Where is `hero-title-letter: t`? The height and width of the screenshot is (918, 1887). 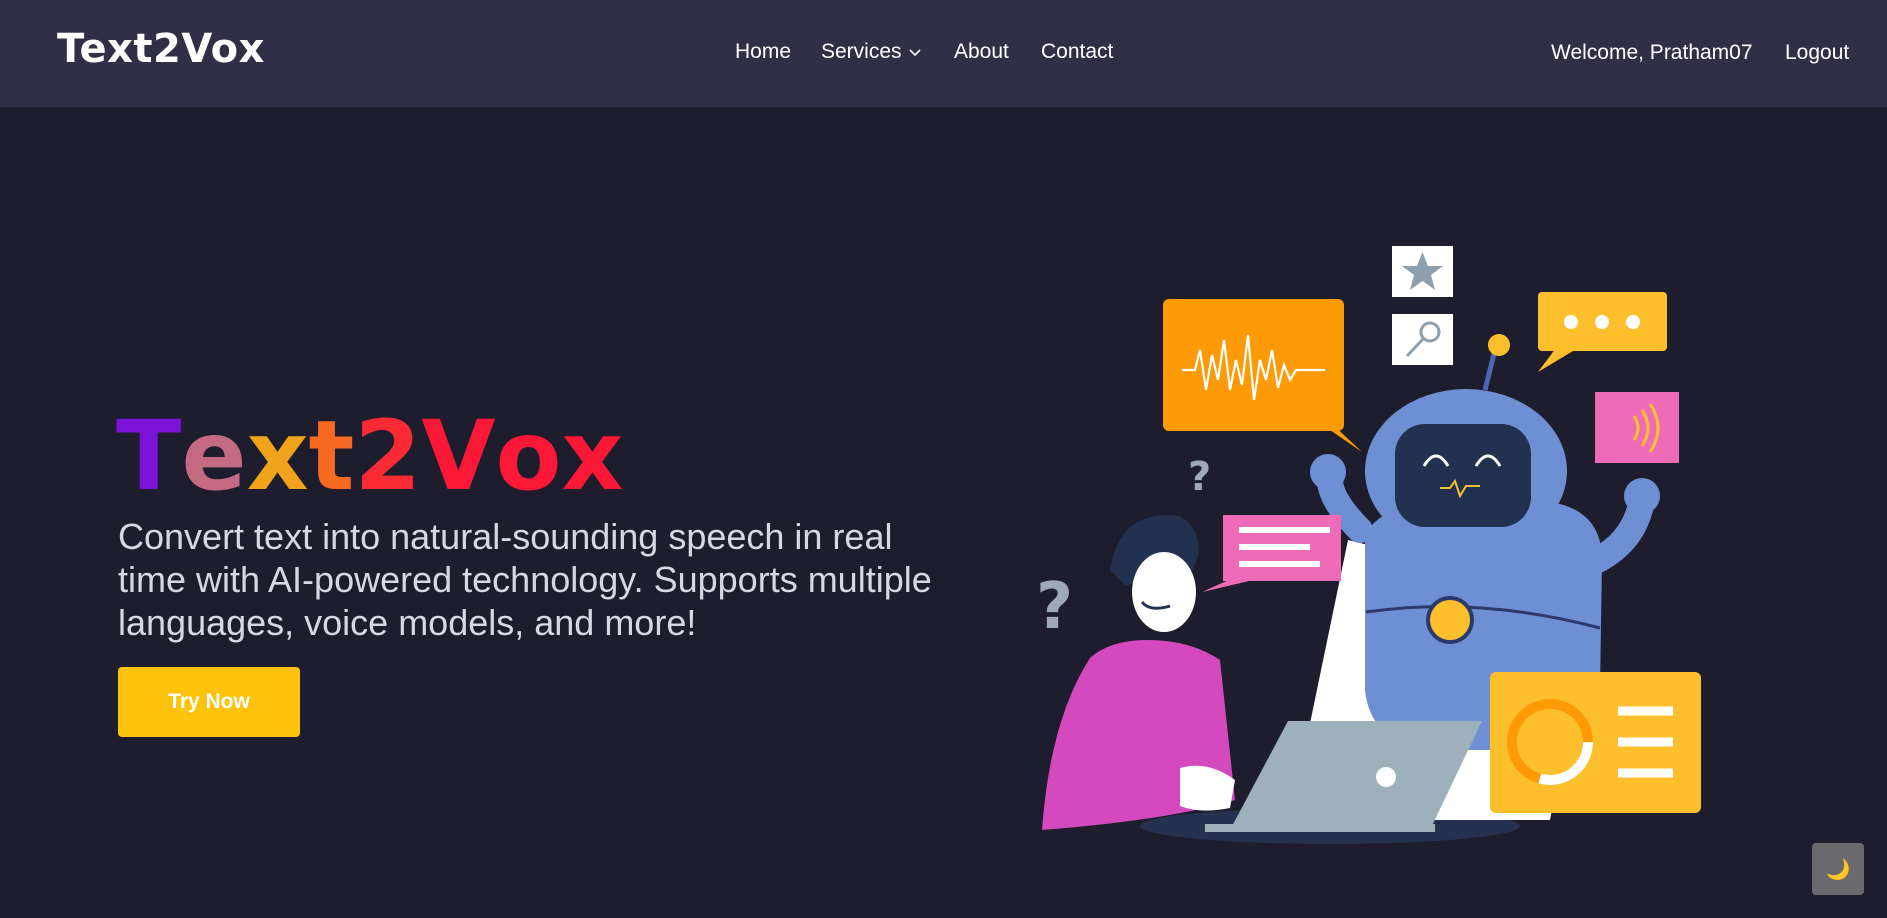
hero-title-letter: t is located at coordinates (331, 456).